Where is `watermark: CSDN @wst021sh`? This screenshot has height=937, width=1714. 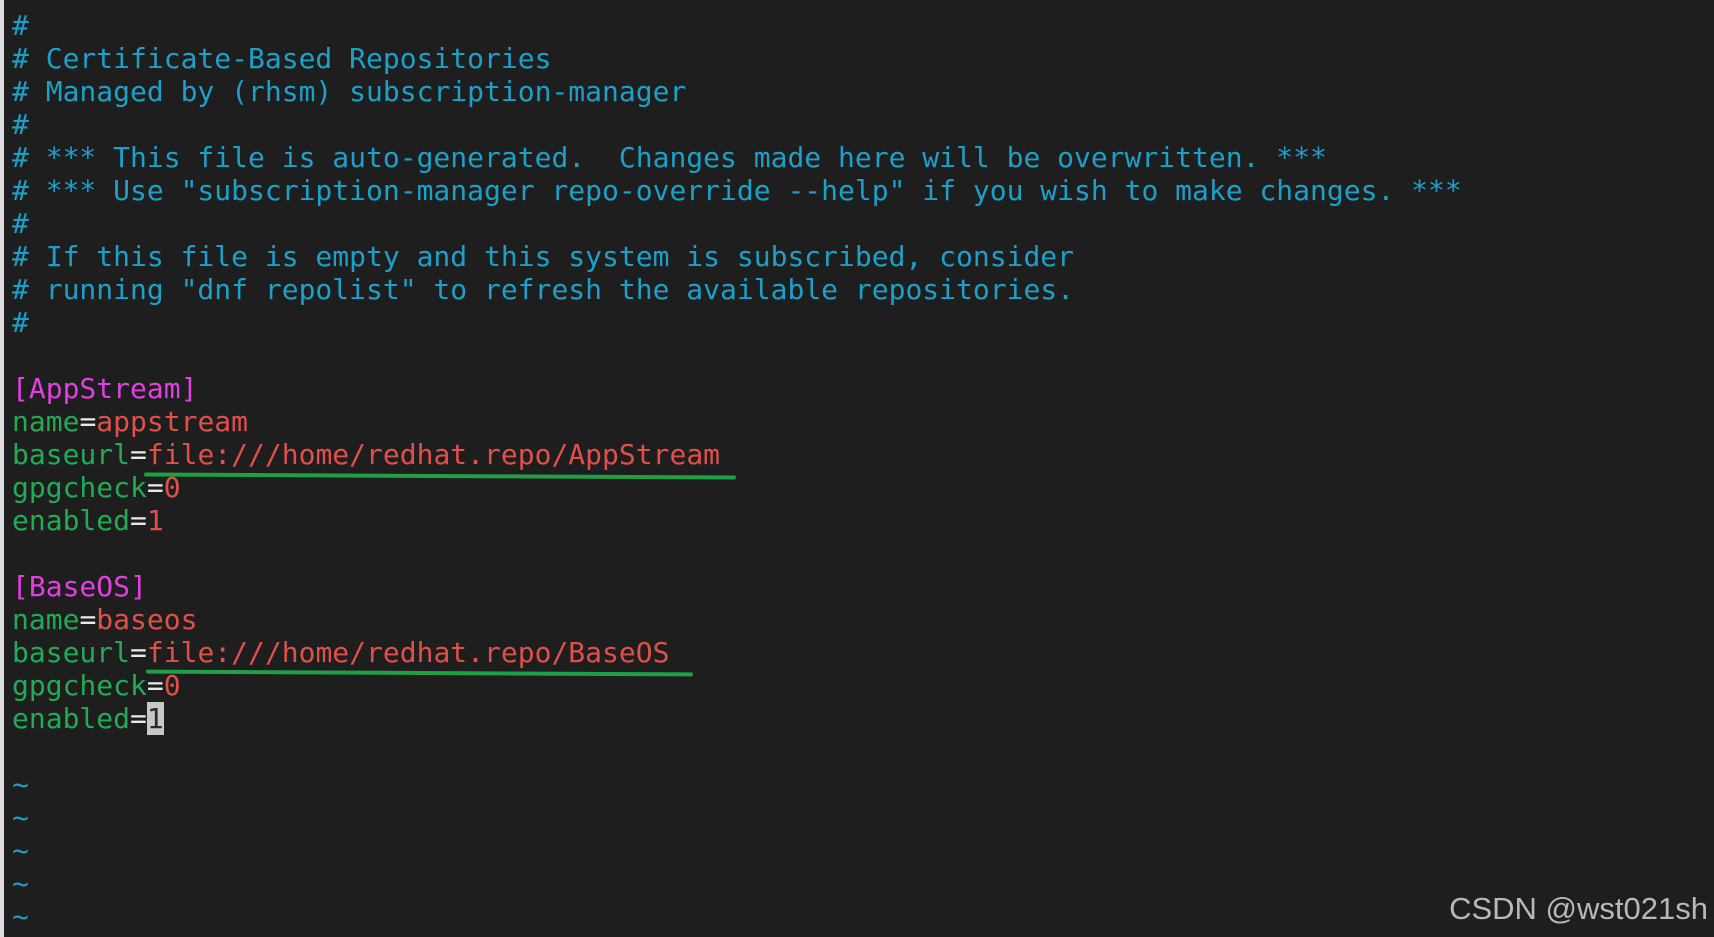
watermark: CSDN @wst021sh is located at coordinates (1578, 908).